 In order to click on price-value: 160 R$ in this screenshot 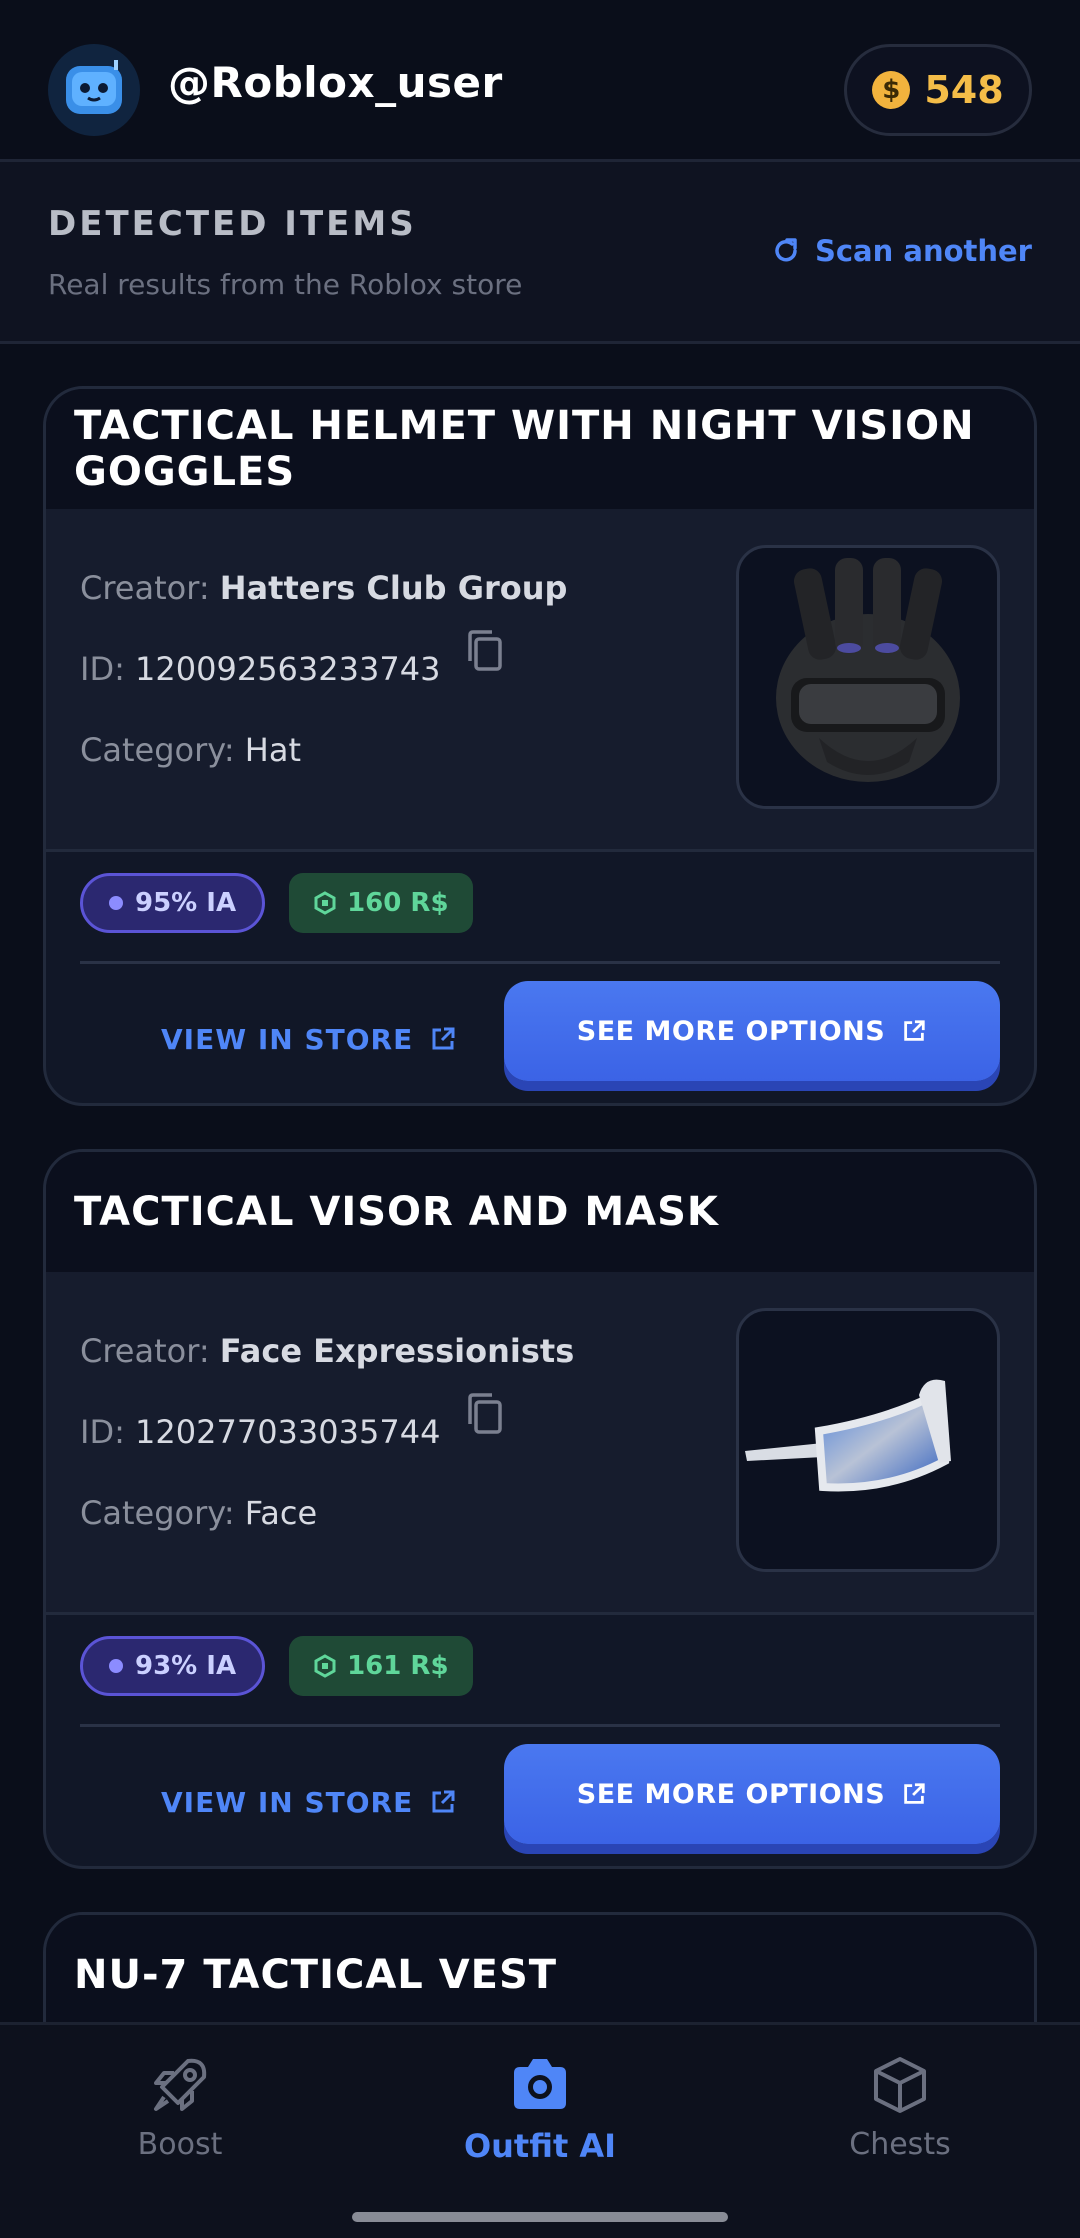, I will do `click(398, 903)`.